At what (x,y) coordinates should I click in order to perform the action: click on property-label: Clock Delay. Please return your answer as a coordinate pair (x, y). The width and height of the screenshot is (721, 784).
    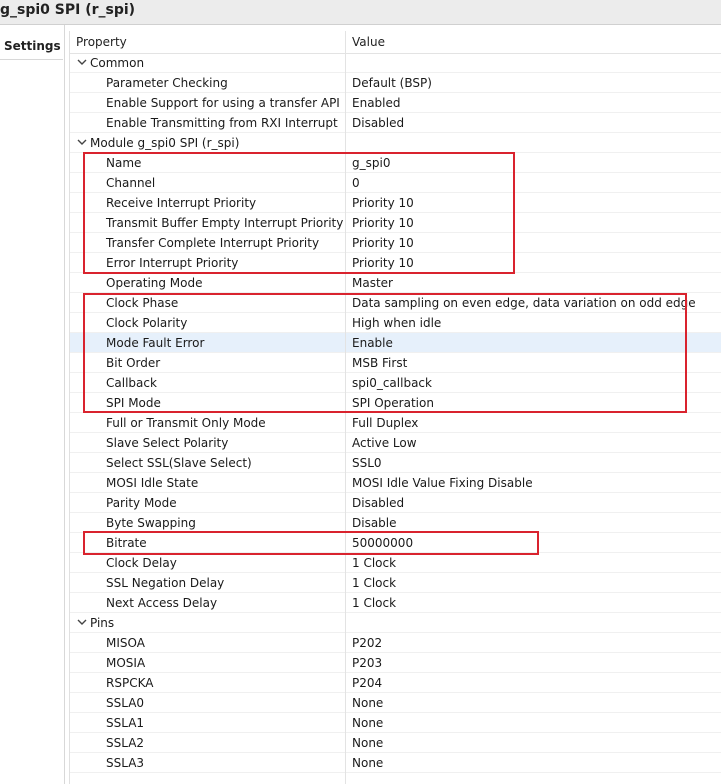
    Looking at the image, I should click on (141, 563).